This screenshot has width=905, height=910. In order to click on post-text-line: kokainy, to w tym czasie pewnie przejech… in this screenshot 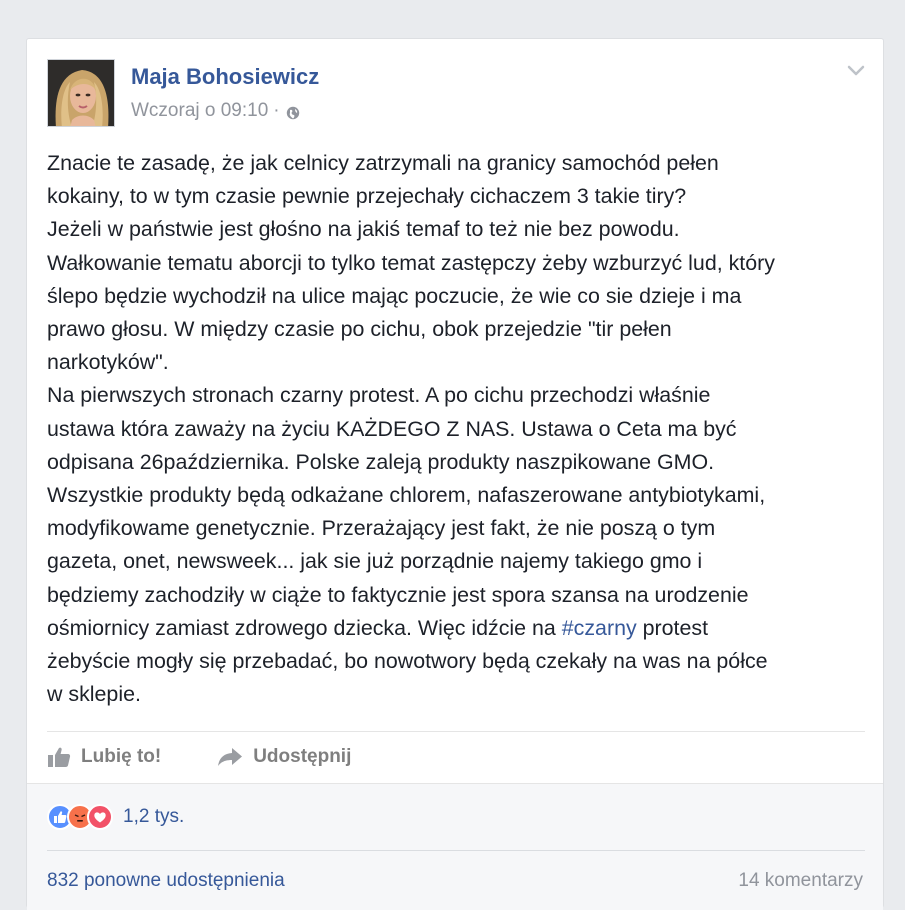, I will do `click(367, 196)`.